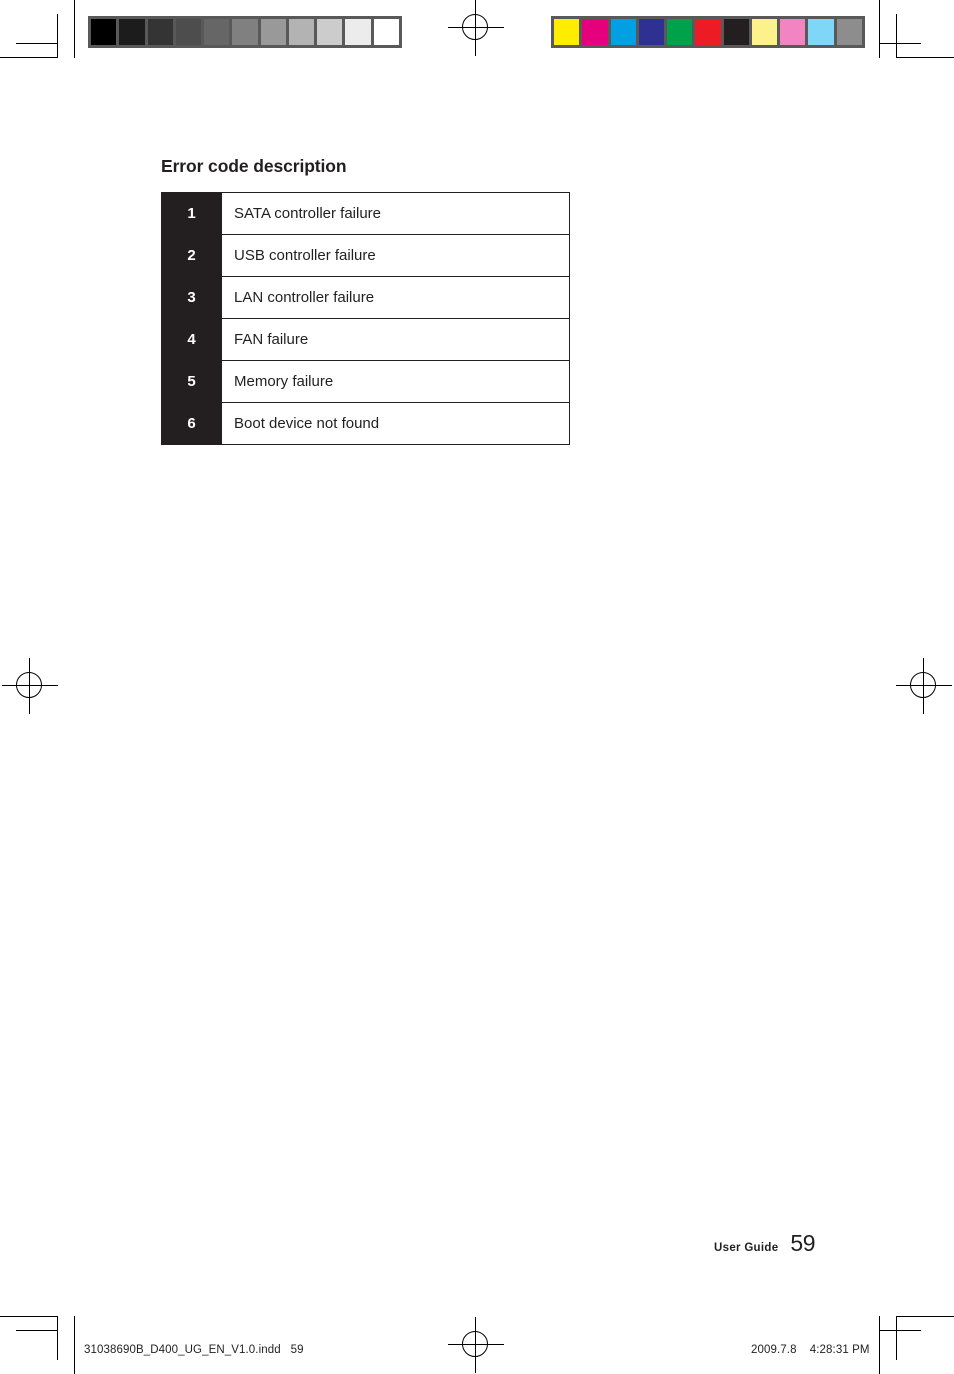  What do you see at coordinates (395, 213) in the screenshot?
I see `error-description-cell: SATA controller failure` at bounding box center [395, 213].